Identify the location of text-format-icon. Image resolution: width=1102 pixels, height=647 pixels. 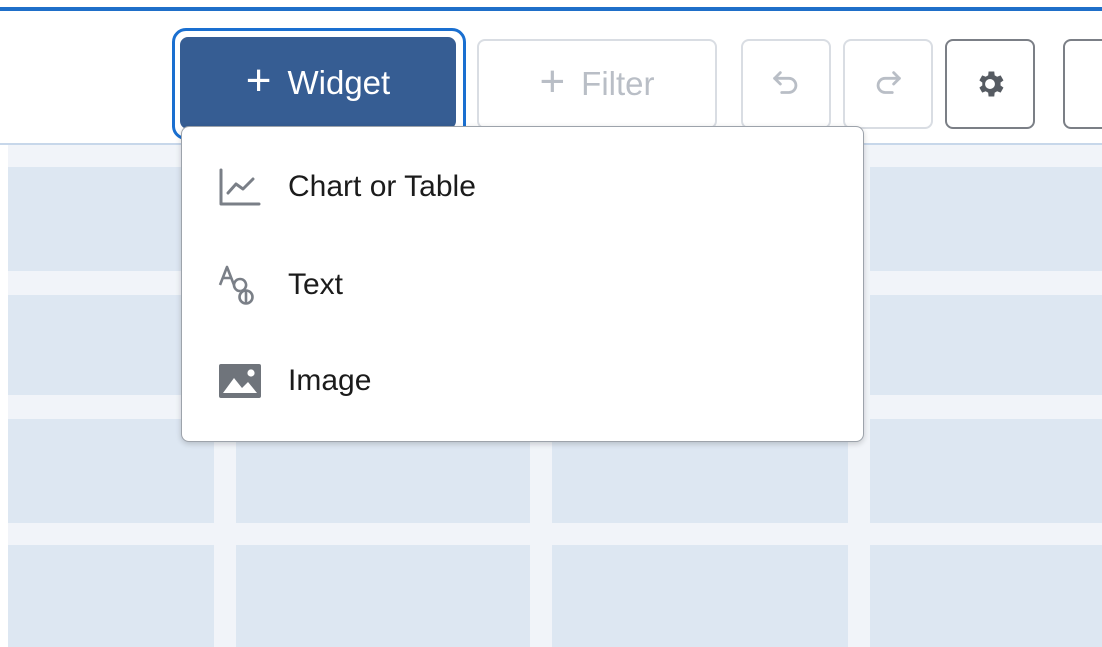
(240, 285).